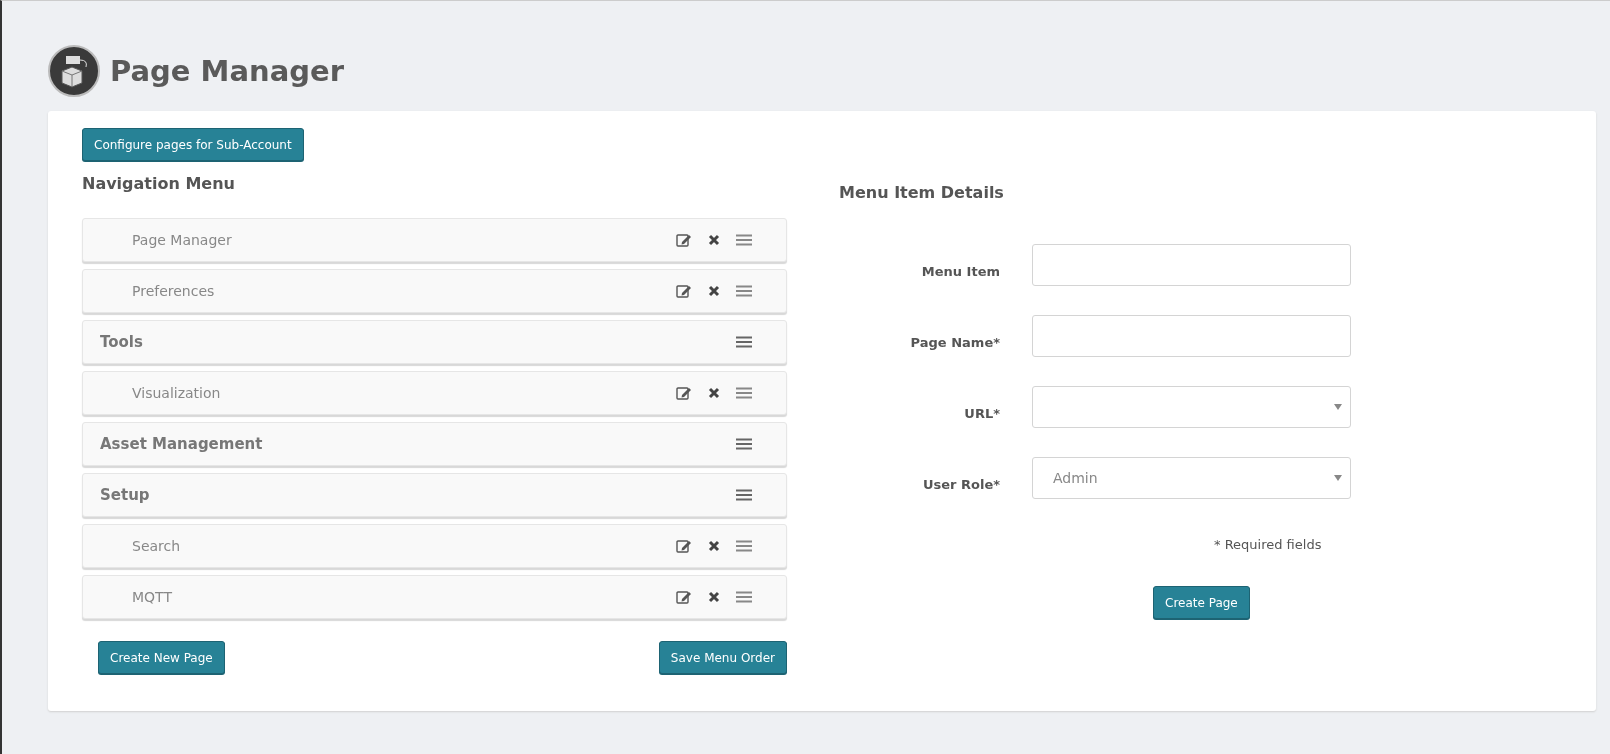 The width and height of the screenshot is (1610, 754). I want to click on menu-row: Preferences, so click(434, 291).